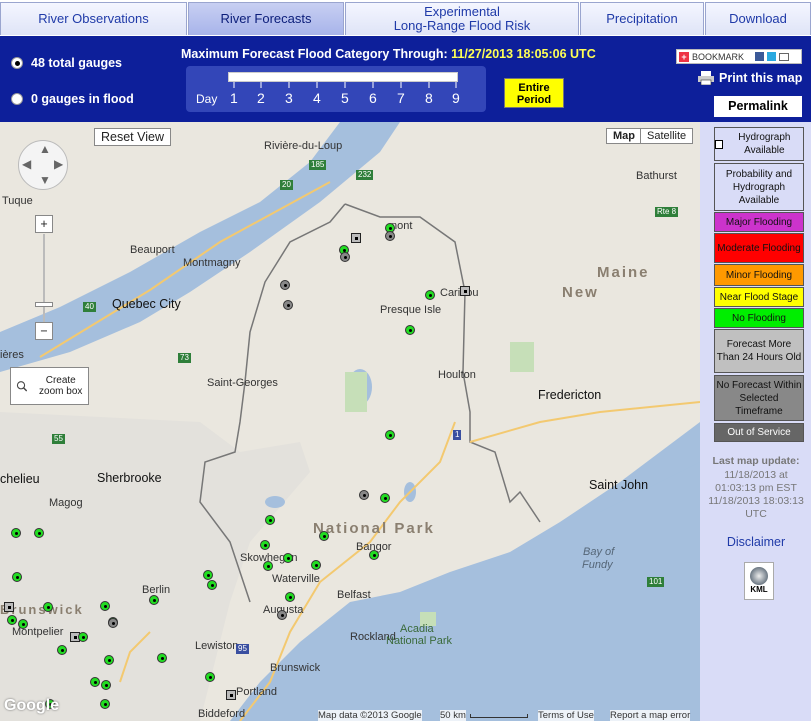 Image resolution: width=811 pixels, height=721 pixels. I want to click on day-number: 6, so click(373, 98).